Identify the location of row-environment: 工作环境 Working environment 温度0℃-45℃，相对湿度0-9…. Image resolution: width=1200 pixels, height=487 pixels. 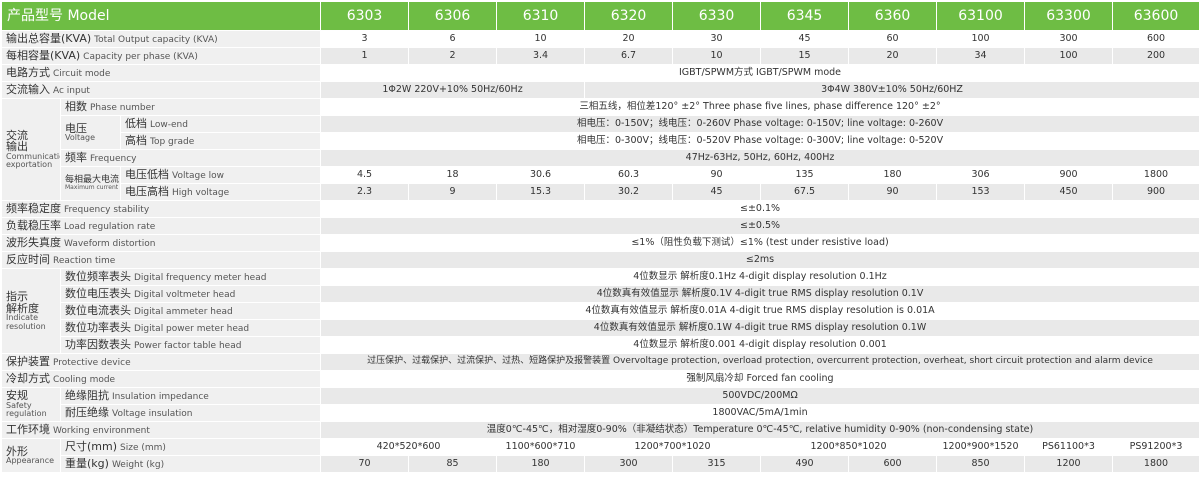
(600, 430).